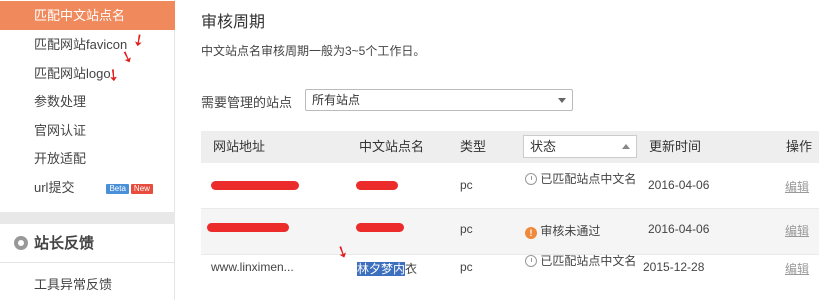 This screenshot has height=300, width=819. I want to click on status-filter: 状态, so click(580, 146).